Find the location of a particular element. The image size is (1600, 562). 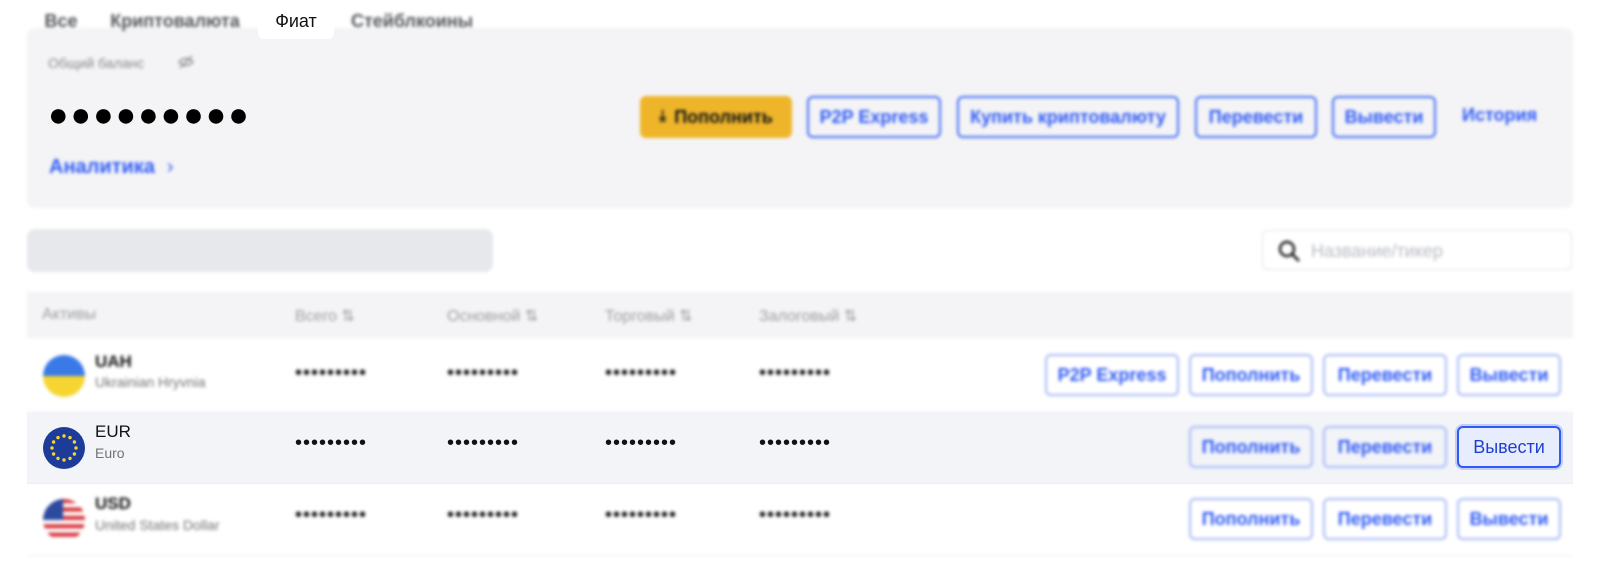

tab-all: Все is located at coordinates (61, 21).